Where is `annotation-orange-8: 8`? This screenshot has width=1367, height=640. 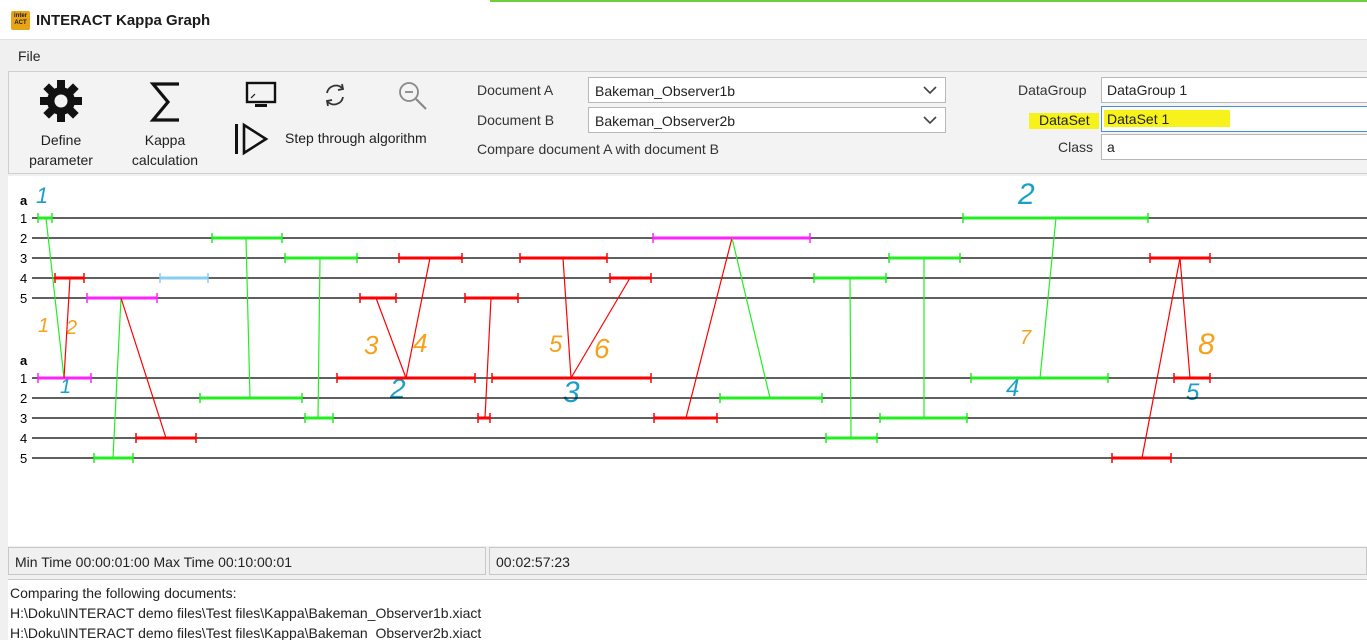 annotation-orange-8: 8 is located at coordinates (1206, 344).